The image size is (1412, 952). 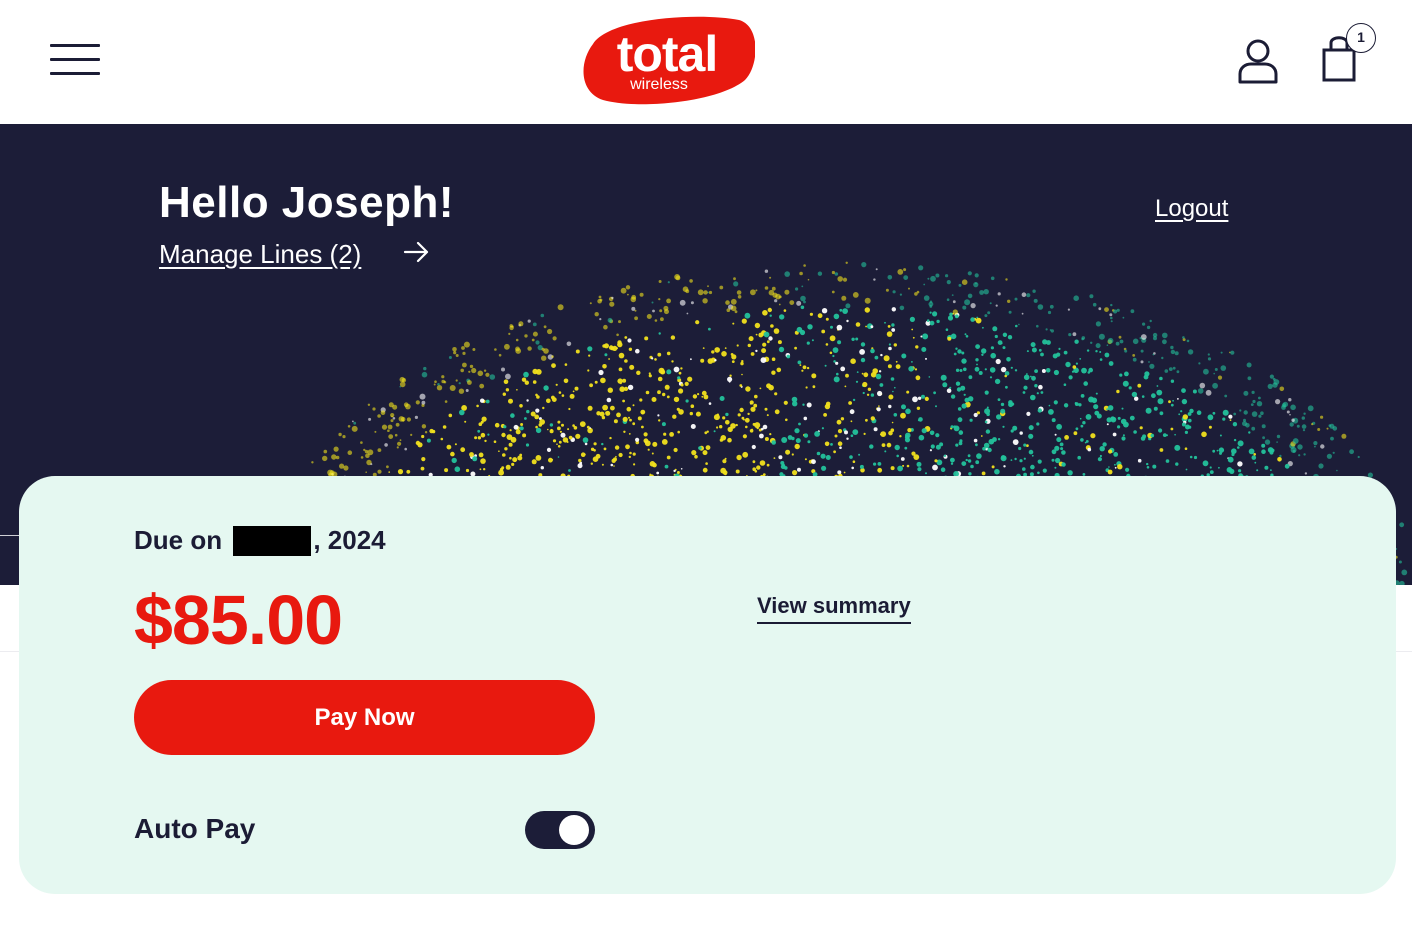 What do you see at coordinates (834, 608) in the screenshot?
I see `view-summary-link: View summary` at bounding box center [834, 608].